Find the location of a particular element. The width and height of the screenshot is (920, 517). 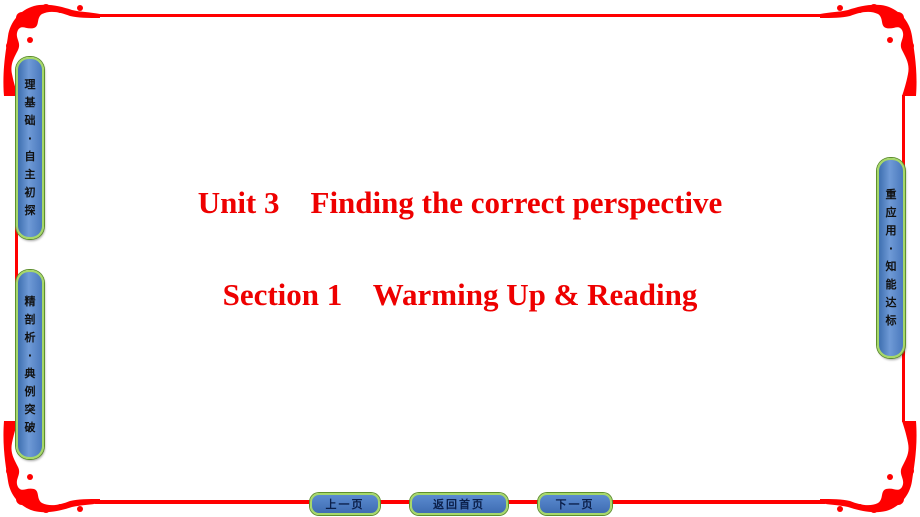

section-title: Section 1 Warming Up & Reading is located at coordinates (460, 294).